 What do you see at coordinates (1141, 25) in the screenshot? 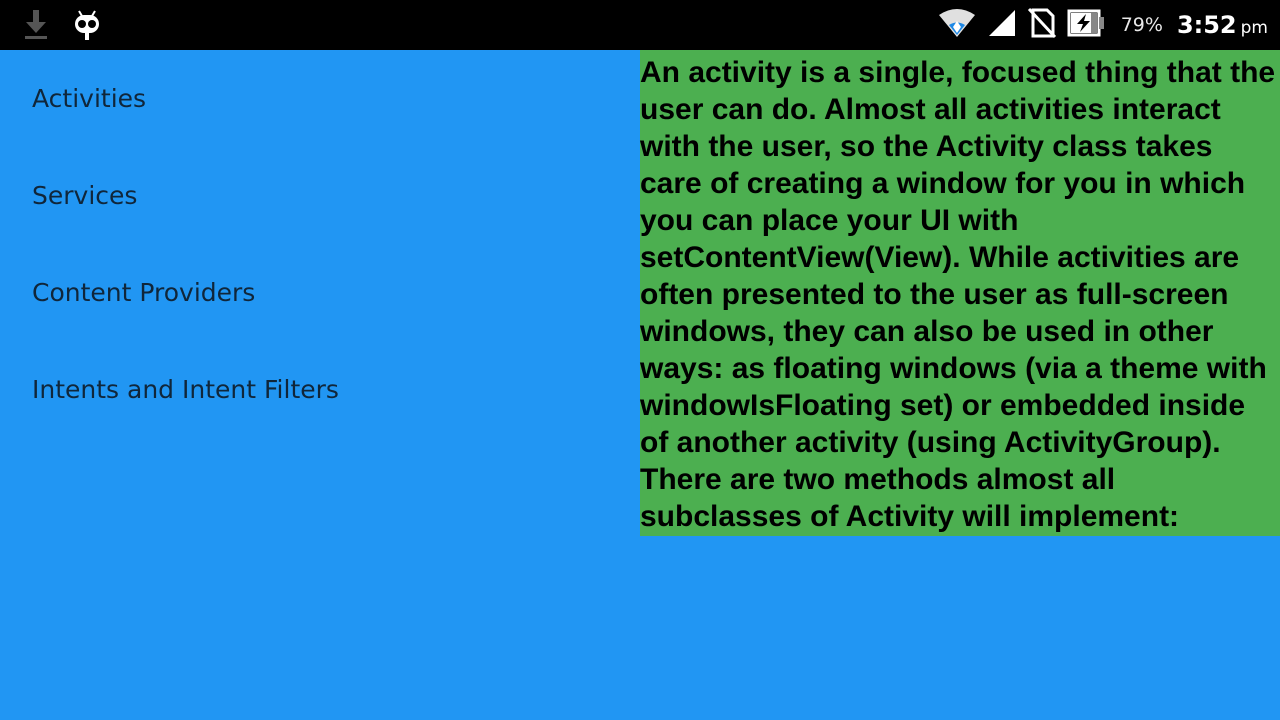
I see `battery-percent: 79%` at bounding box center [1141, 25].